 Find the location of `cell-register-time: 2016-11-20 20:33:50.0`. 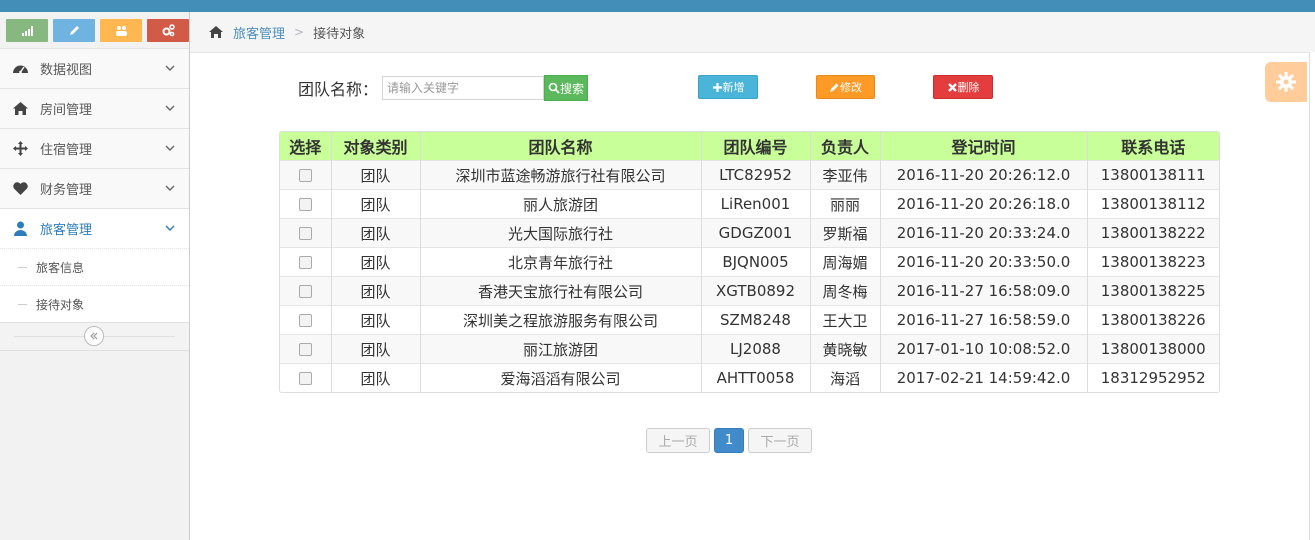

cell-register-time: 2016-11-20 20:33:50.0 is located at coordinates (984, 262).